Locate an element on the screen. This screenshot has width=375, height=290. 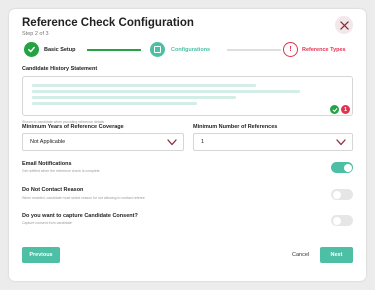
step-1-indicator is located at coordinates (31, 49).